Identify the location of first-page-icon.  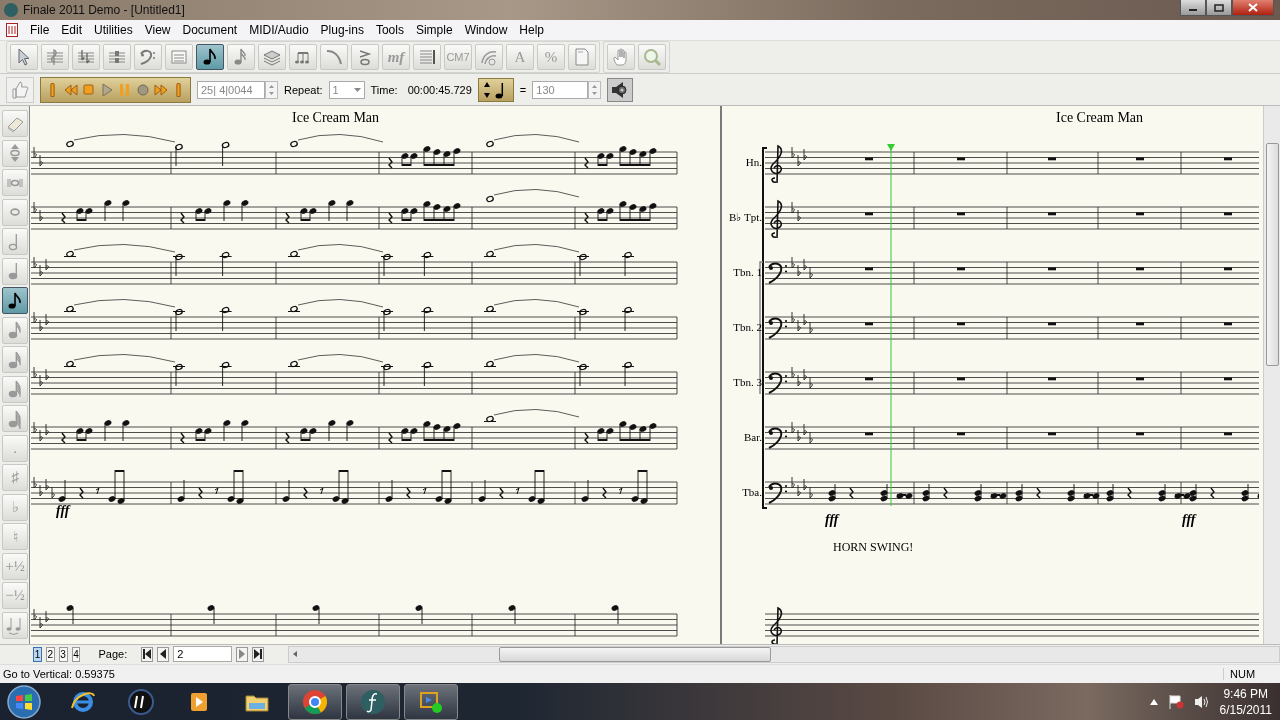
(147, 654).